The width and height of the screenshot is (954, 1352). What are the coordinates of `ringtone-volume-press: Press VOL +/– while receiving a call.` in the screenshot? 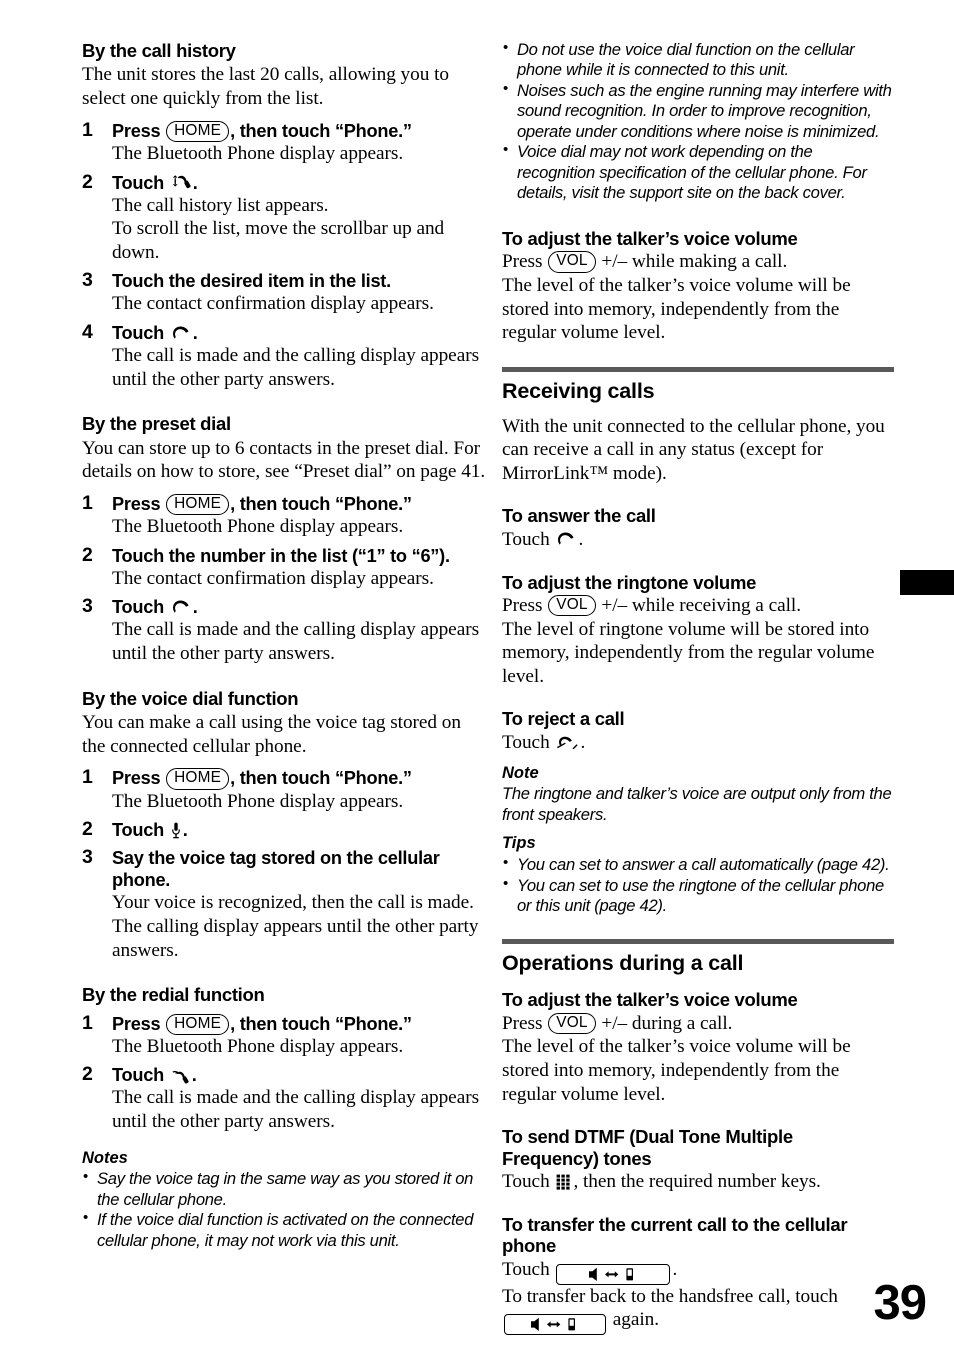 It's located at (698, 606).